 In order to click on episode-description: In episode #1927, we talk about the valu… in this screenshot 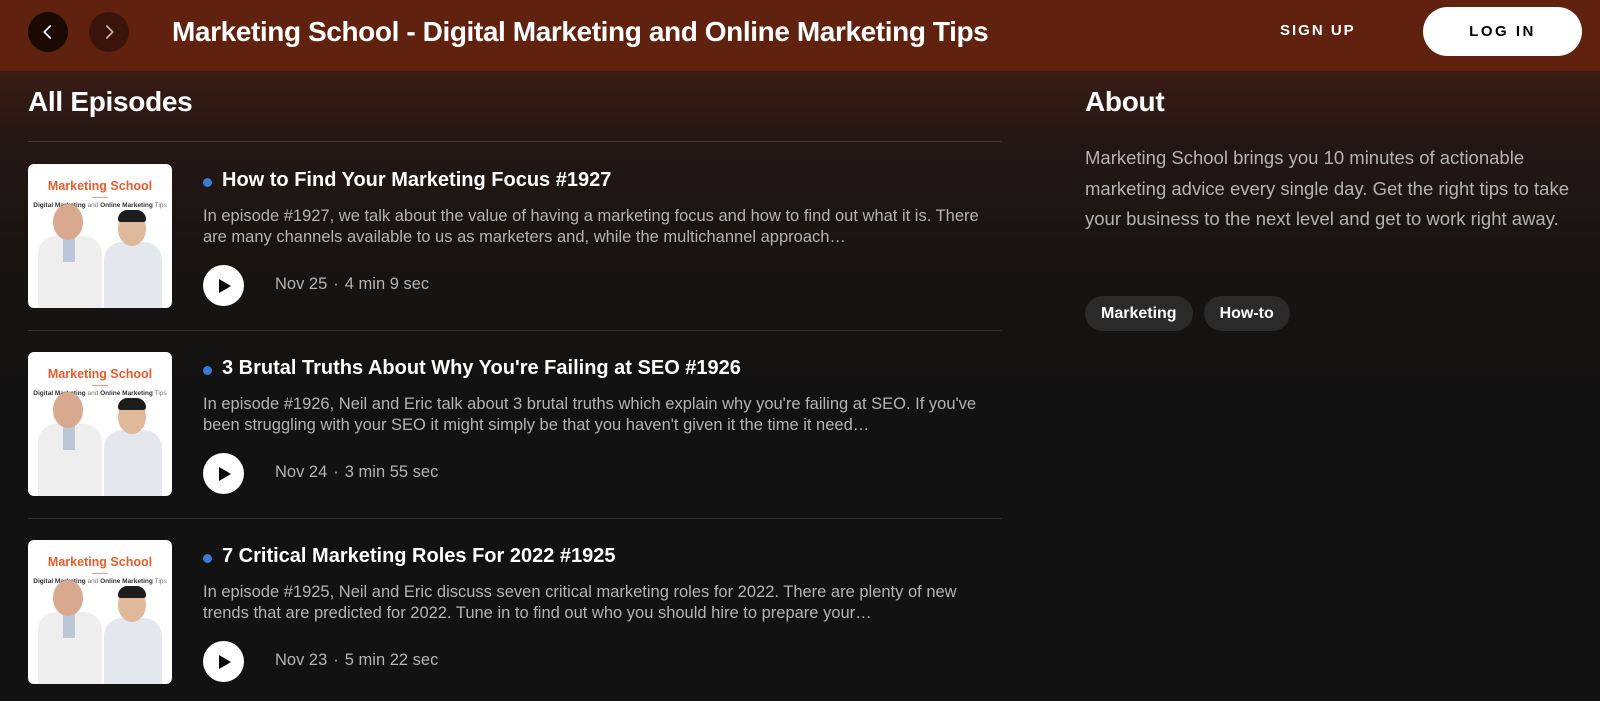, I will do `click(591, 226)`.